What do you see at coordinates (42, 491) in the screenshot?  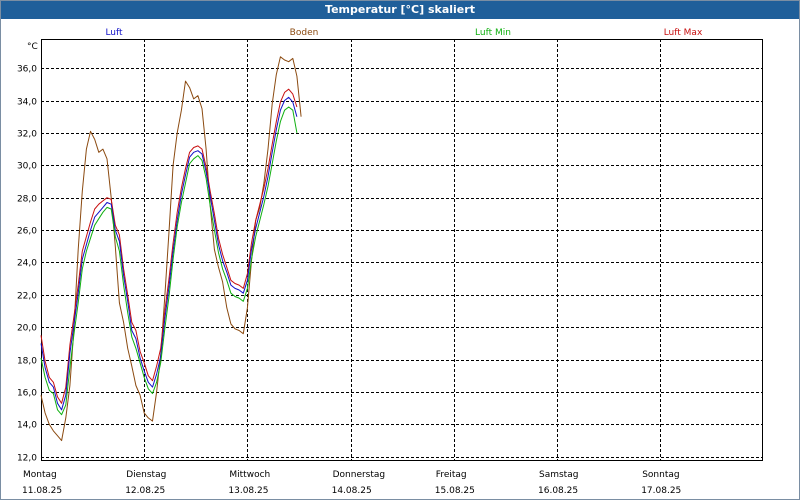 I see `x-tick-date: 11.08.25` at bounding box center [42, 491].